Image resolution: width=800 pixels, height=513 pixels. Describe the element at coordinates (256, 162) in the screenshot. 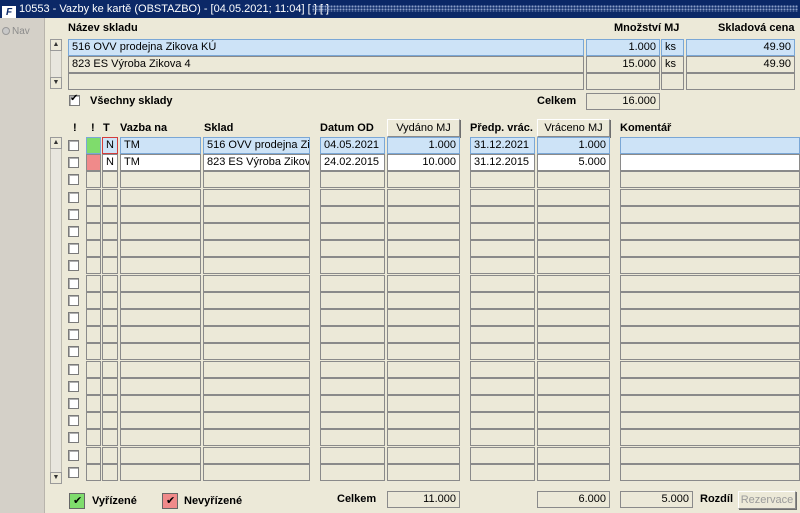

I see `cell-sklad: 823 ES Výroba Zikova 4` at that location.